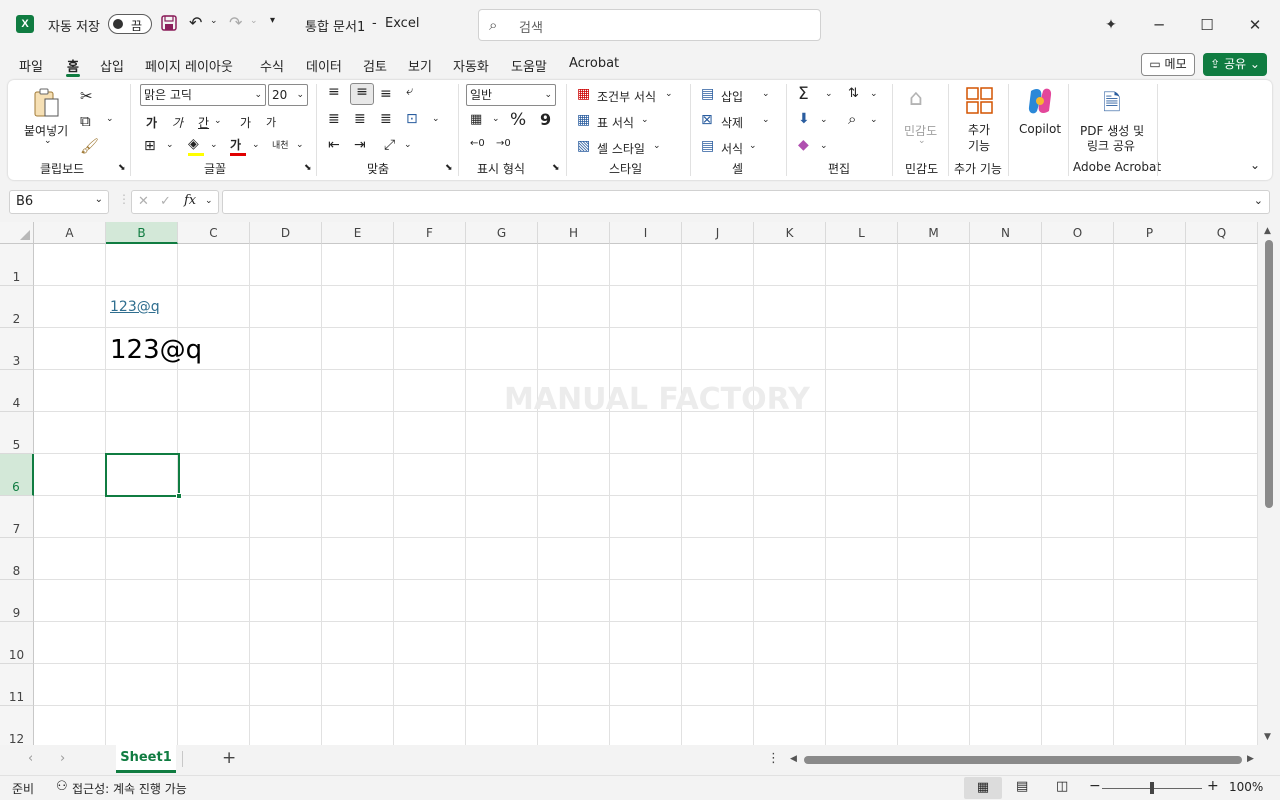  Describe the element at coordinates (803, 94) in the screenshot. I see `autosum-icon: Σ` at that location.